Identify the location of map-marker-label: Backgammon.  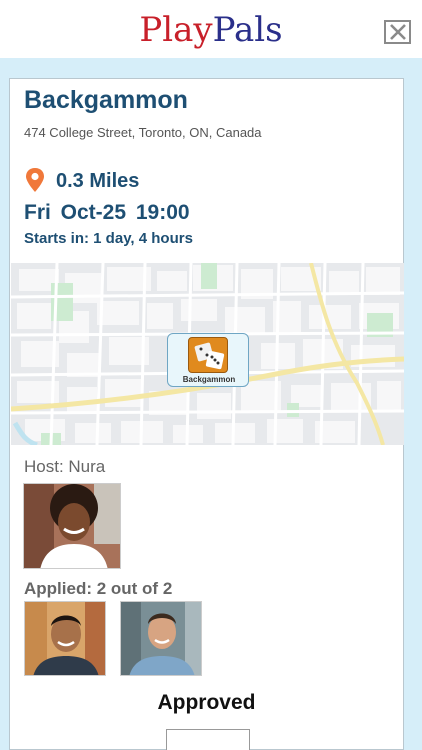
(209, 379).